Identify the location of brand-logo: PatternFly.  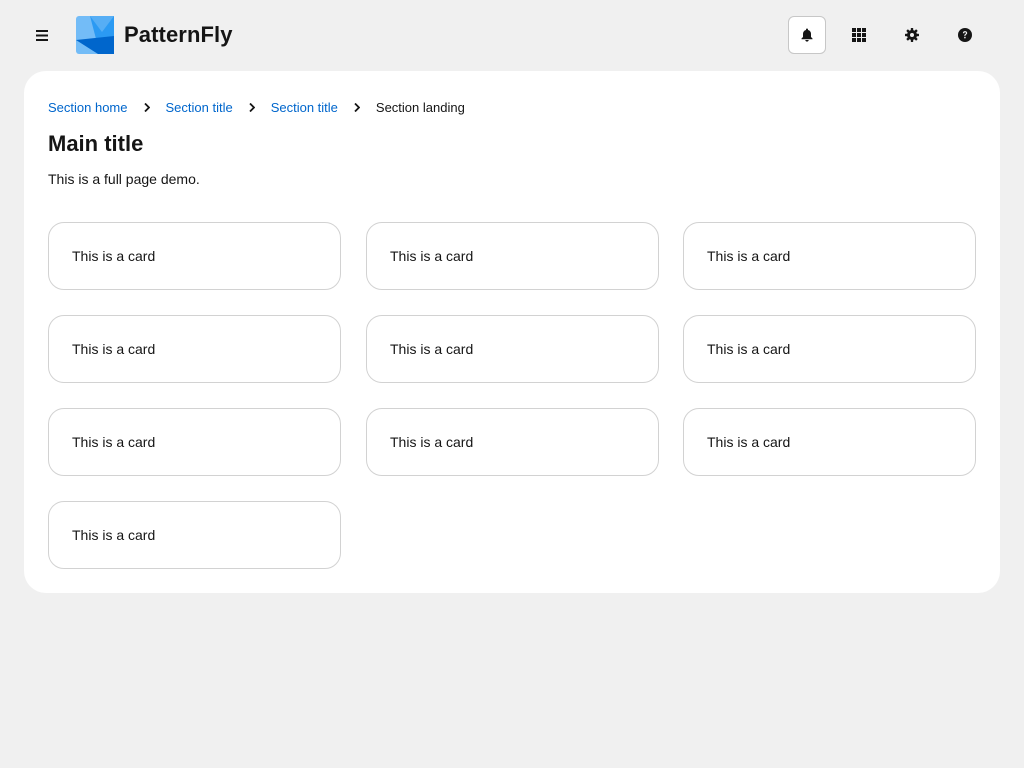
(154, 35).